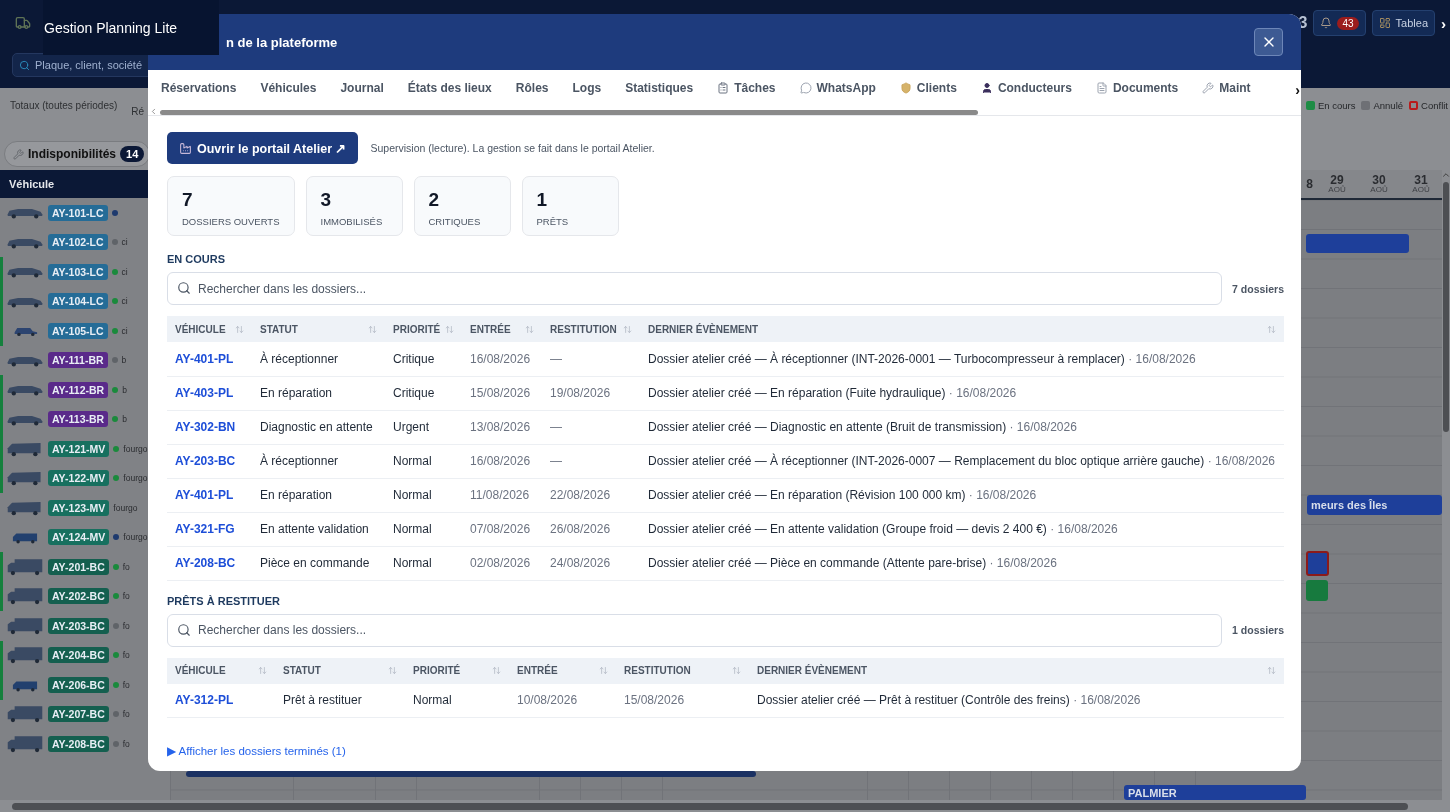 The image size is (1450, 812). Describe the element at coordinates (185, 148) in the screenshot. I see `factory-icon` at that location.